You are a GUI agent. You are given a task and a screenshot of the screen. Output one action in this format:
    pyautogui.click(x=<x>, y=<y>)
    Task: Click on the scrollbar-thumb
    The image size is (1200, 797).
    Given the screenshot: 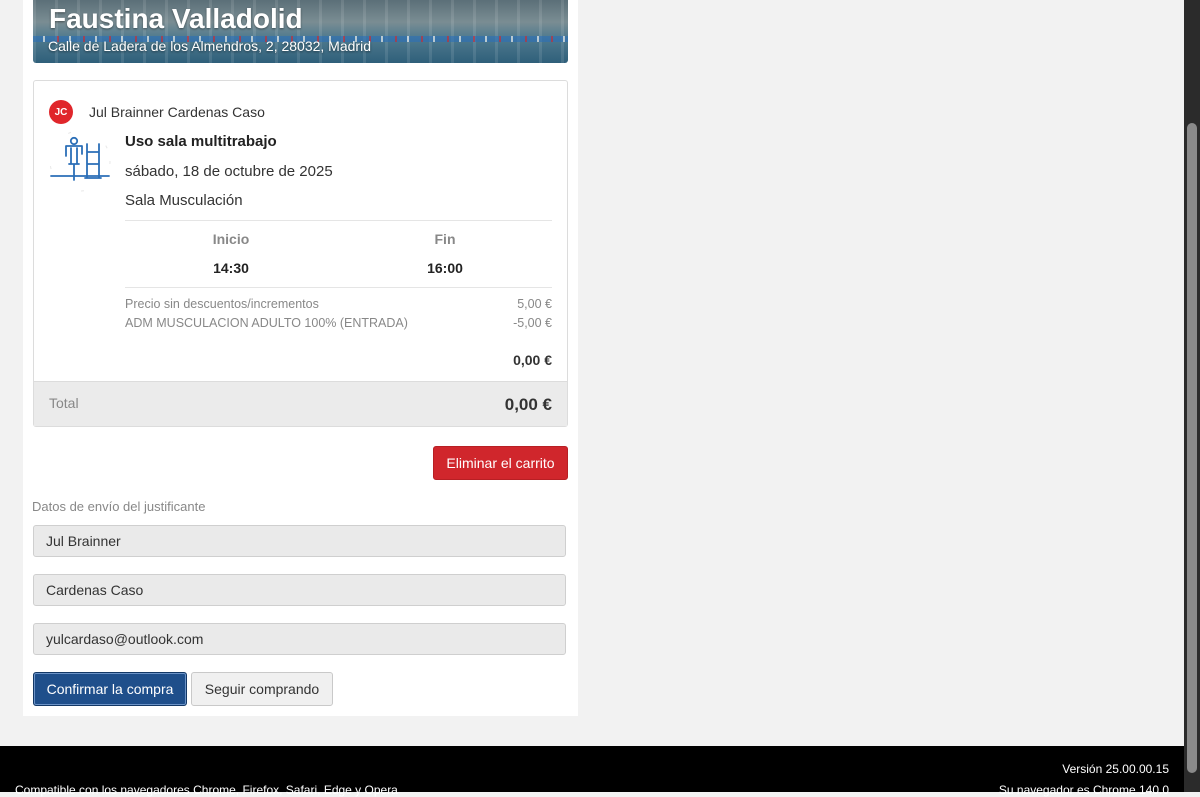 What is the action you would take?
    pyautogui.click(x=1192, y=448)
    